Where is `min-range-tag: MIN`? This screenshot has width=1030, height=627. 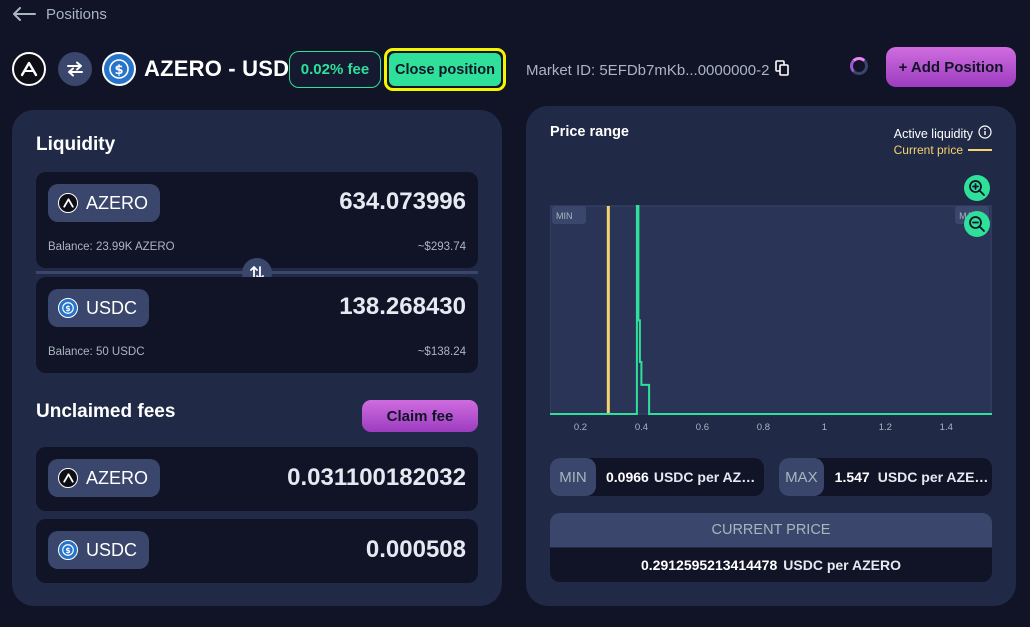
min-range-tag: MIN is located at coordinates (564, 216).